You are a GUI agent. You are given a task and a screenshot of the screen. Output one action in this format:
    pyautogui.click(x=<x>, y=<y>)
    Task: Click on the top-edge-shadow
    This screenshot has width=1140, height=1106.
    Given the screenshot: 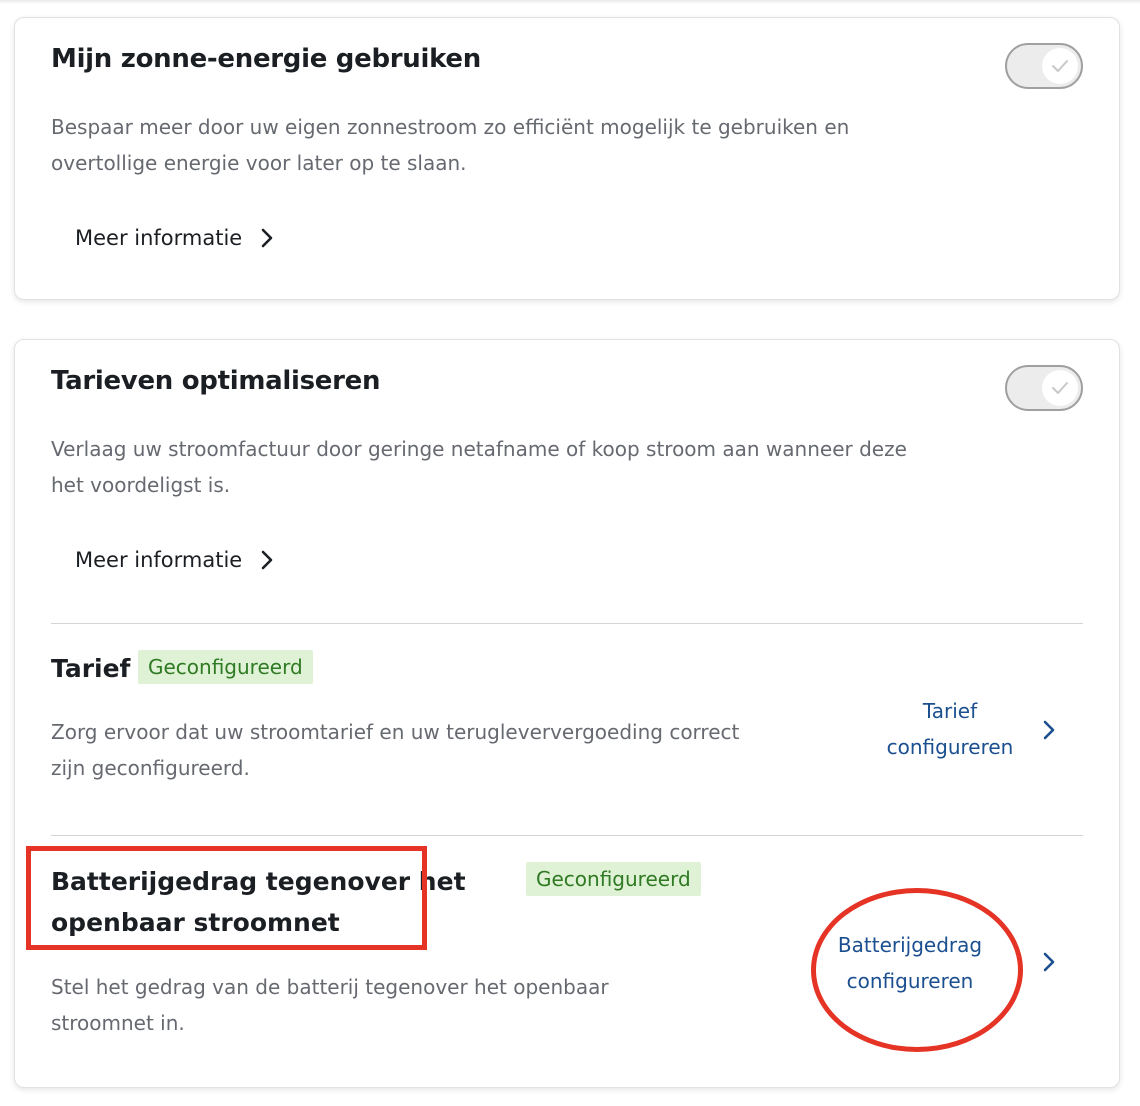 What is the action you would take?
    pyautogui.click(x=570, y=2)
    